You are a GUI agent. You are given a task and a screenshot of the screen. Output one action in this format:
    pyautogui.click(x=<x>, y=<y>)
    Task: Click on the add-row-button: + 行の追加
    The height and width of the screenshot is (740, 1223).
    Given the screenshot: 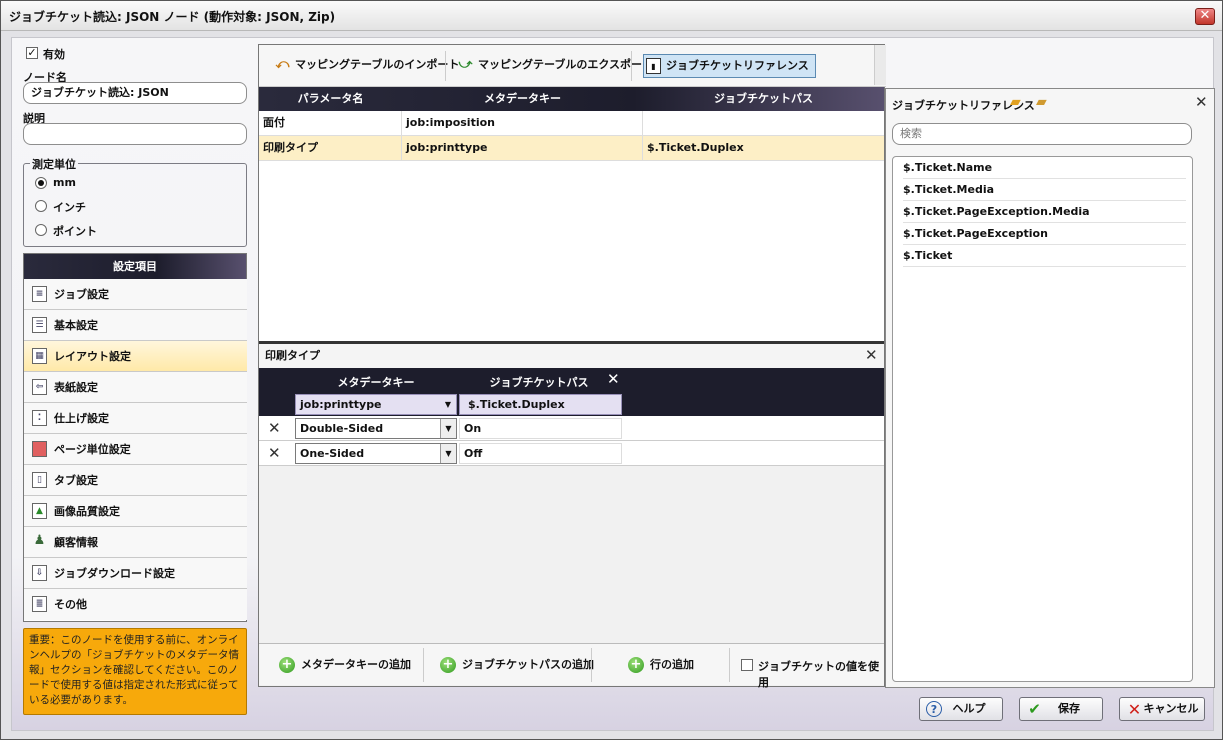 What is the action you would take?
    pyautogui.click(x=661, y=665)
    